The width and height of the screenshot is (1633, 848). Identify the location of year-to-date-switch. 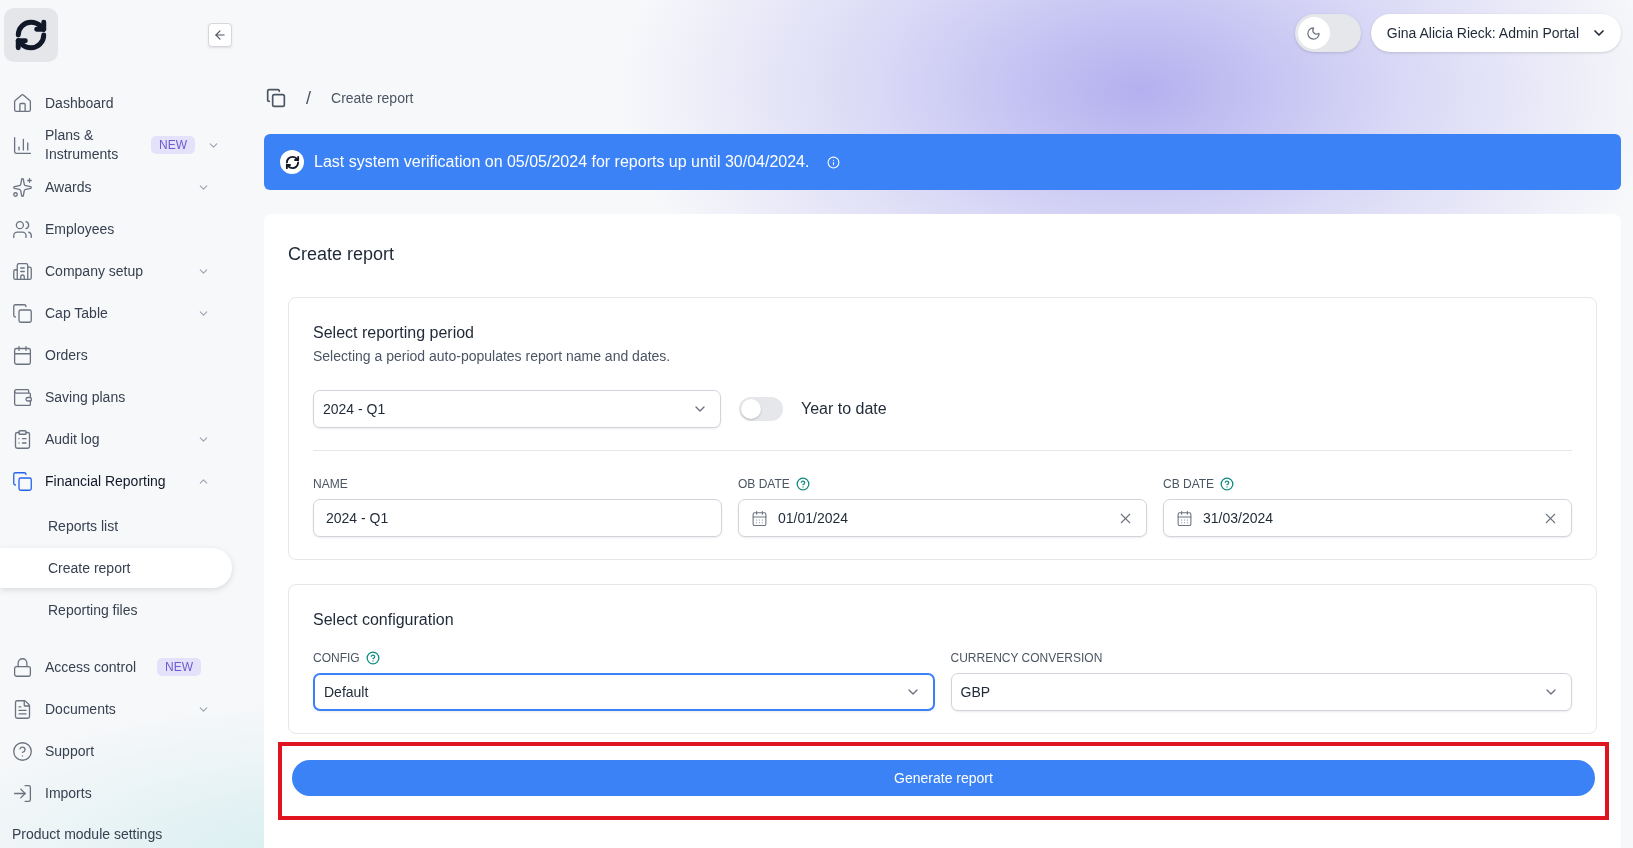
(761, 409).